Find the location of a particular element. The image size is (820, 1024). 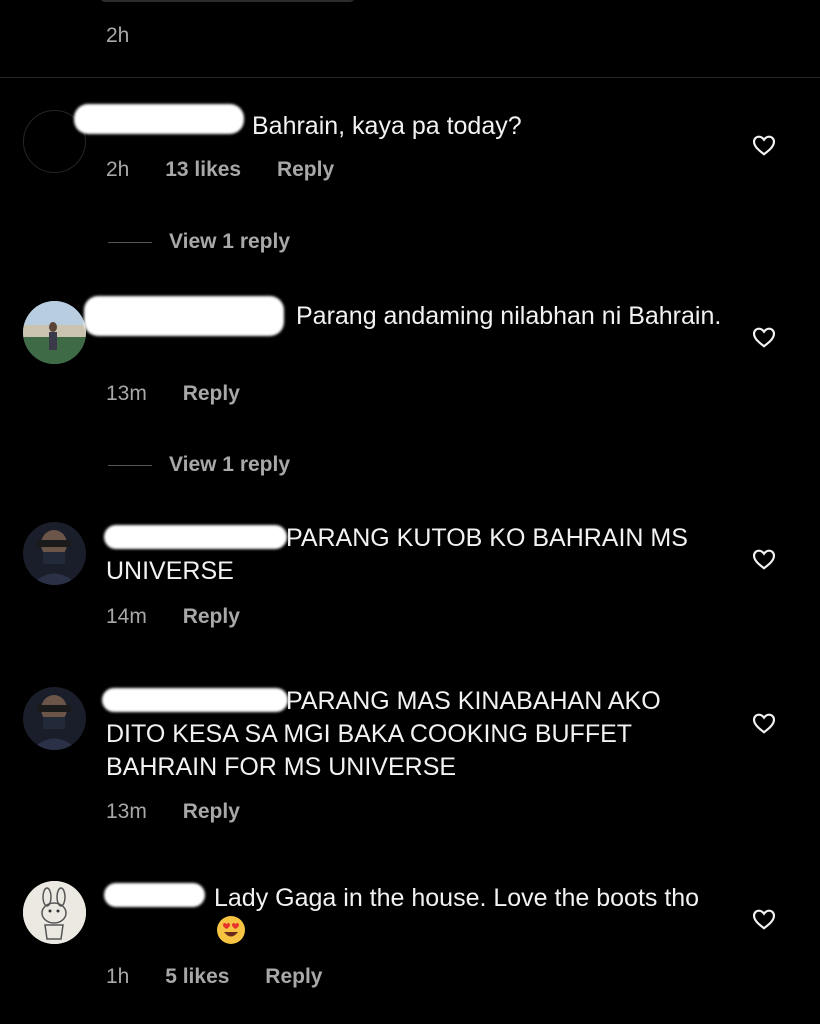

comment-text: Bahrain, kaya pa today? is located at coordinates (416, 126).